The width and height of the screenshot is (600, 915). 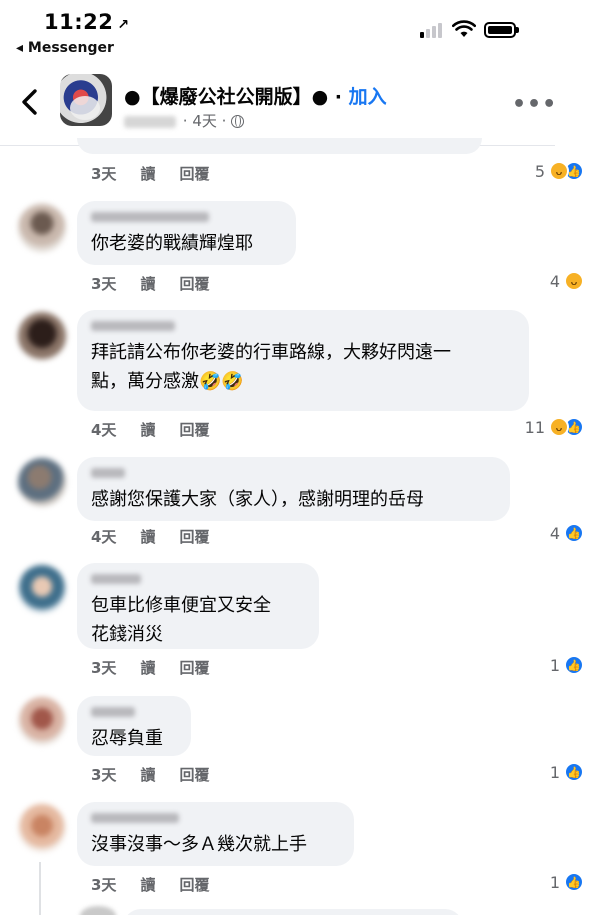 I want to click on reply-thread-line, so click(x=40, y=888).